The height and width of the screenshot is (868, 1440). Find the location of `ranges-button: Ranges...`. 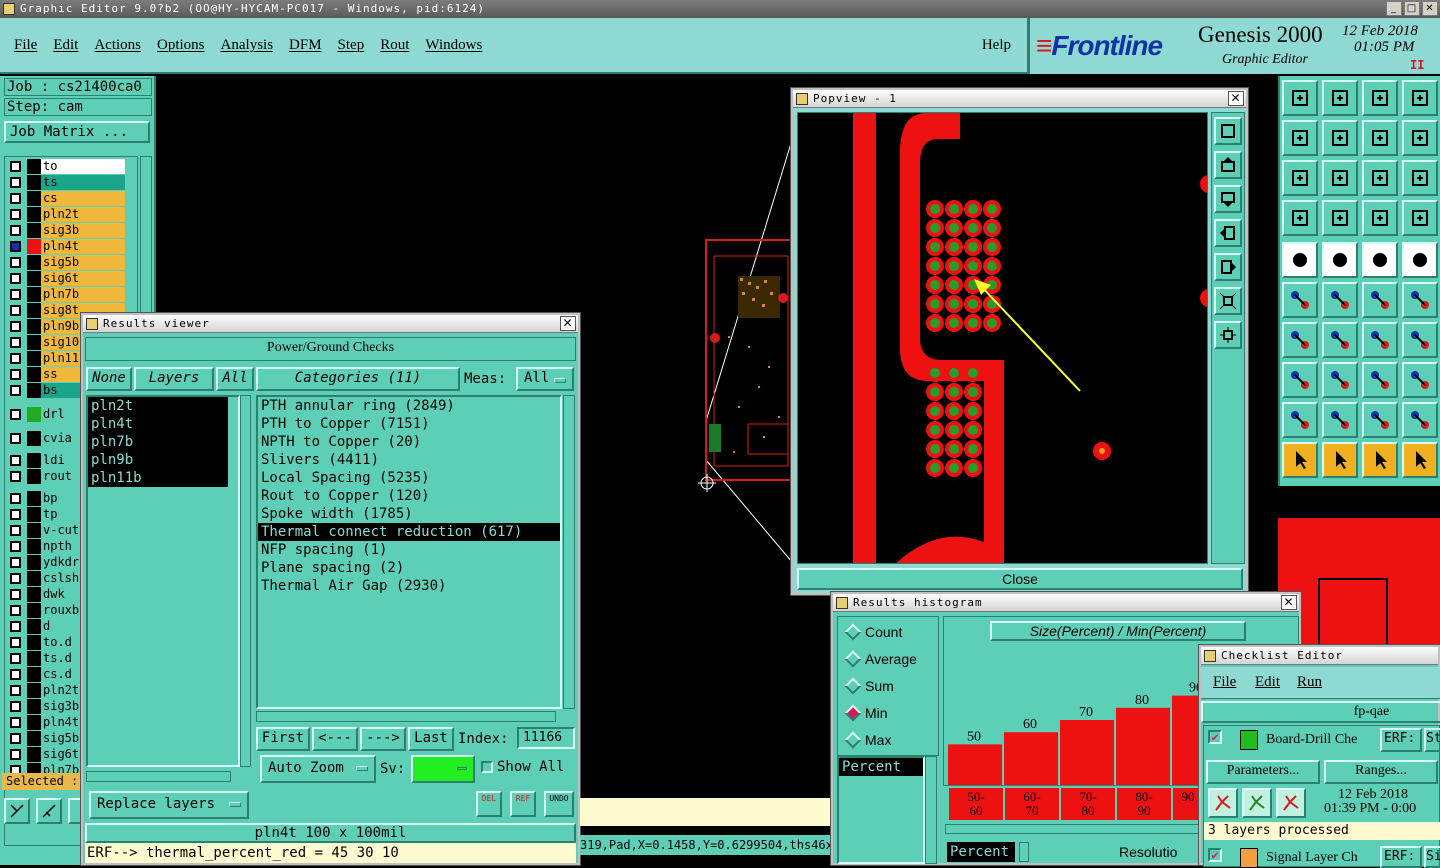

ranges-button: Ranges... is located at coordinates (1381, 772).